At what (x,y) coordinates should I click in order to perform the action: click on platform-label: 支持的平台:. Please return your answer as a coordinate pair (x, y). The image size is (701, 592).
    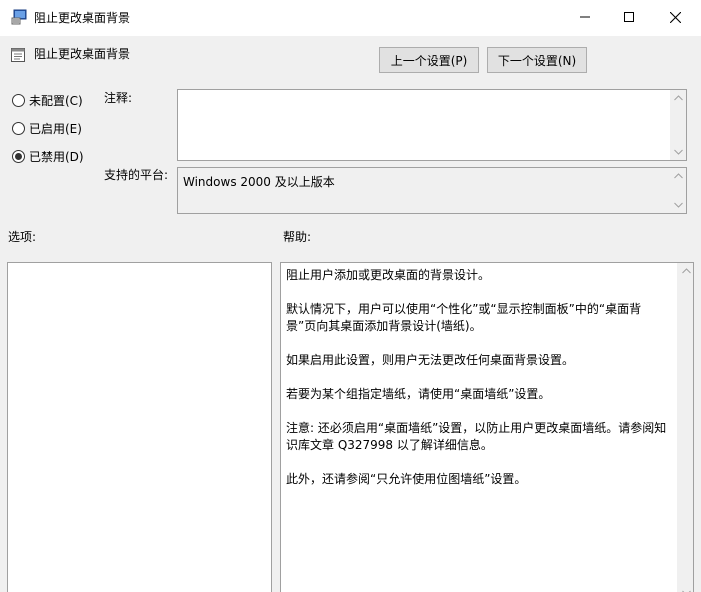
    Looking at the image, I should click on (136, 175).